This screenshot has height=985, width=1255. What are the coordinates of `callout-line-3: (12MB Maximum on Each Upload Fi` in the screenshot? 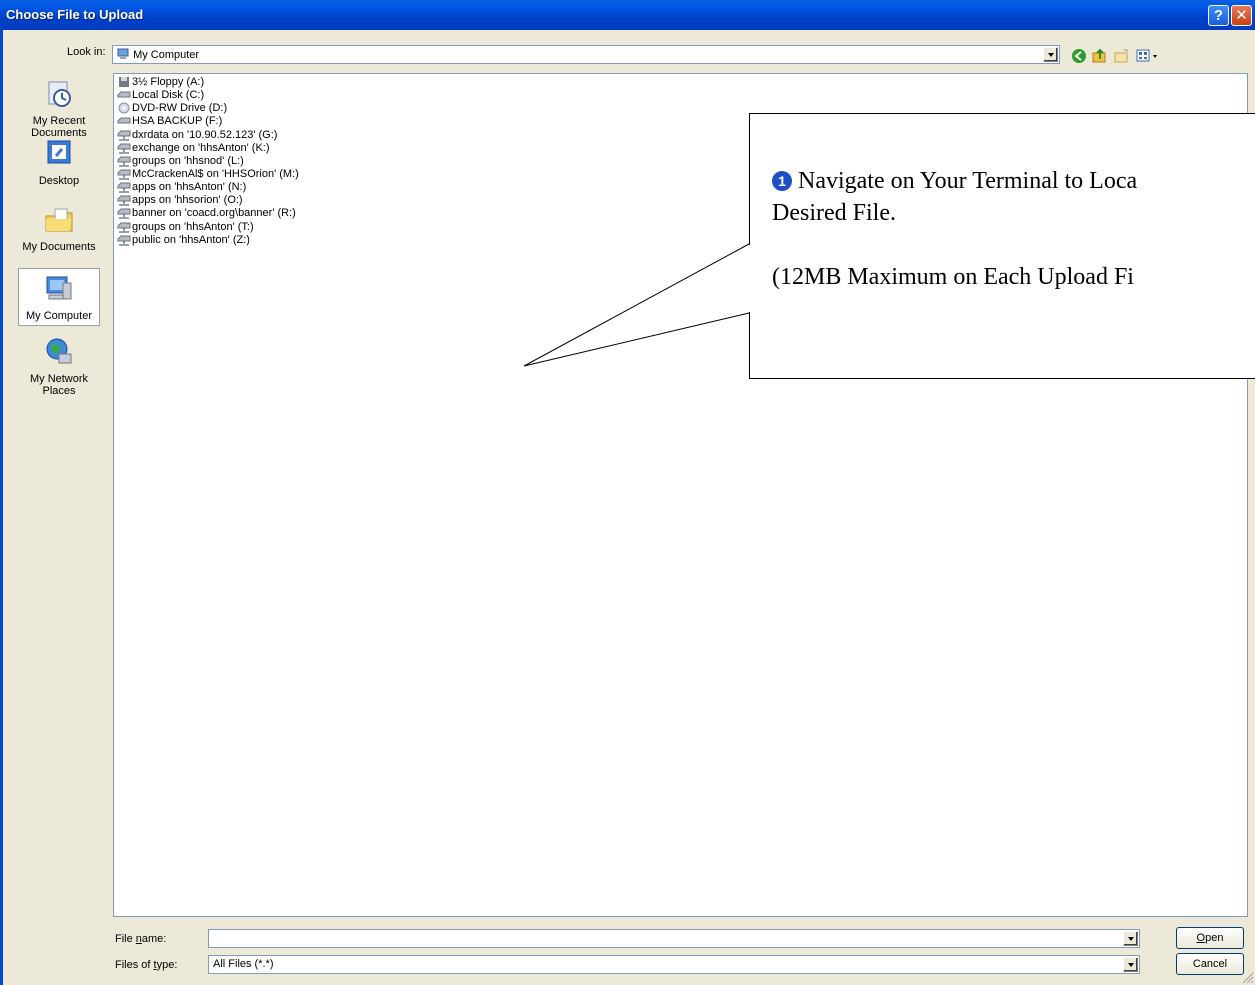 It's located at (953, 277).